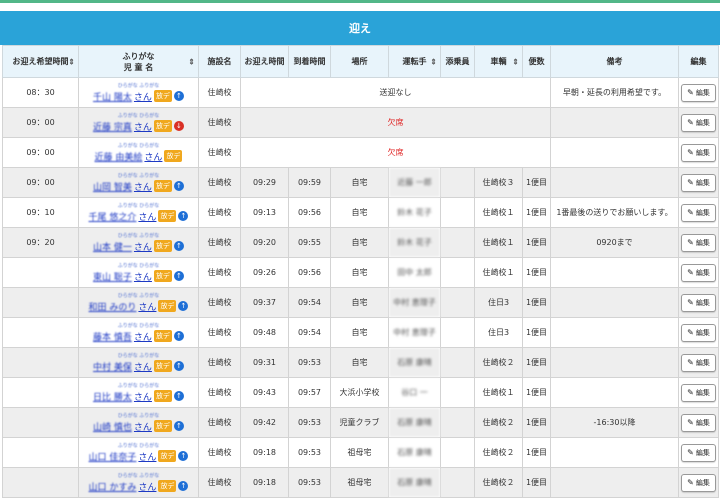  I want to click on arrival-time-cell: 09:56, so click(309, 212).